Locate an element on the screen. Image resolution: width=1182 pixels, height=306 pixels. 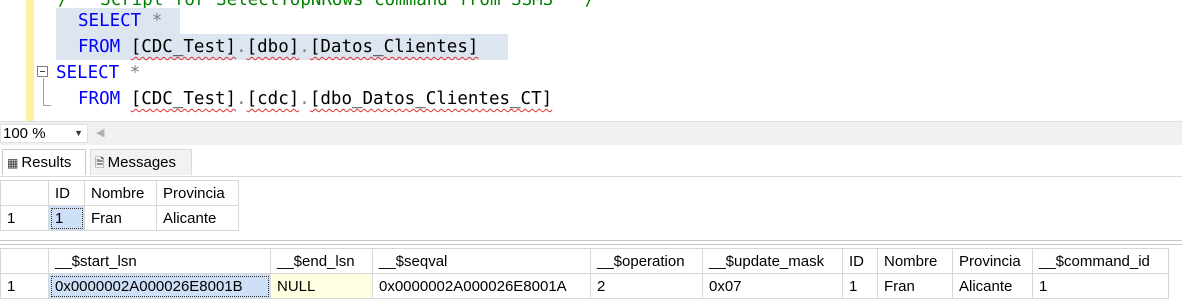
column-header: __$update_mask is located at coordinates (772, 261).